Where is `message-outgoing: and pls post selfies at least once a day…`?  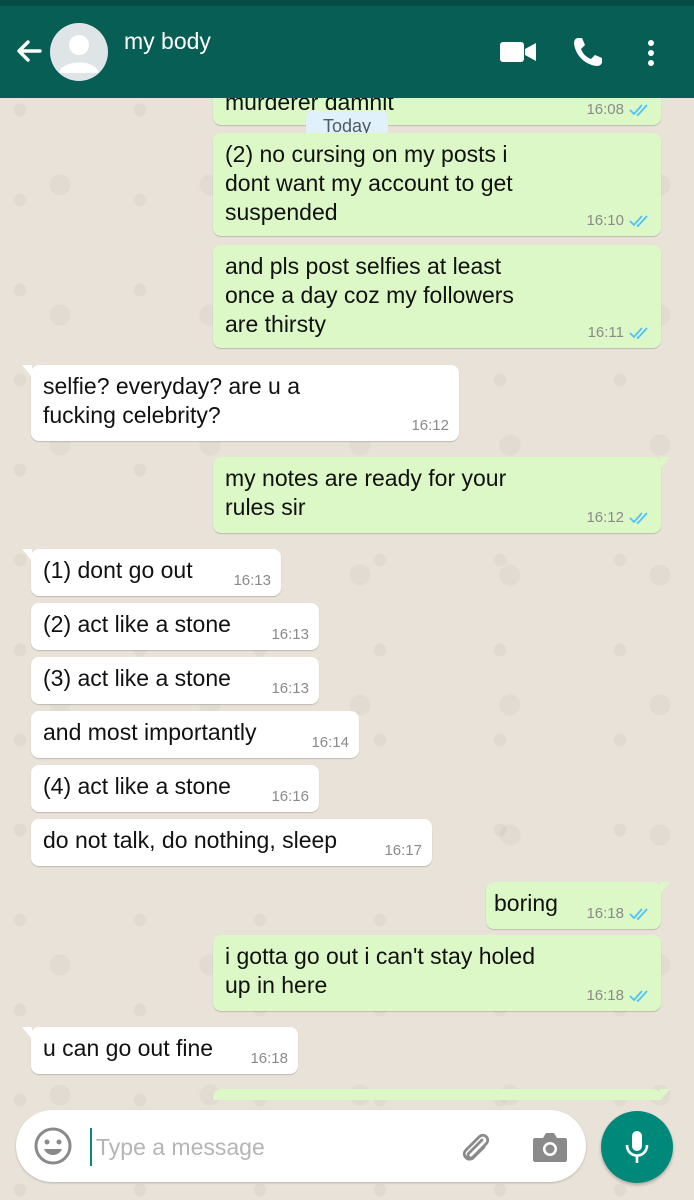
message-outgoing: and pls post selfies at least once a day… is located at coordinates (437, 296).